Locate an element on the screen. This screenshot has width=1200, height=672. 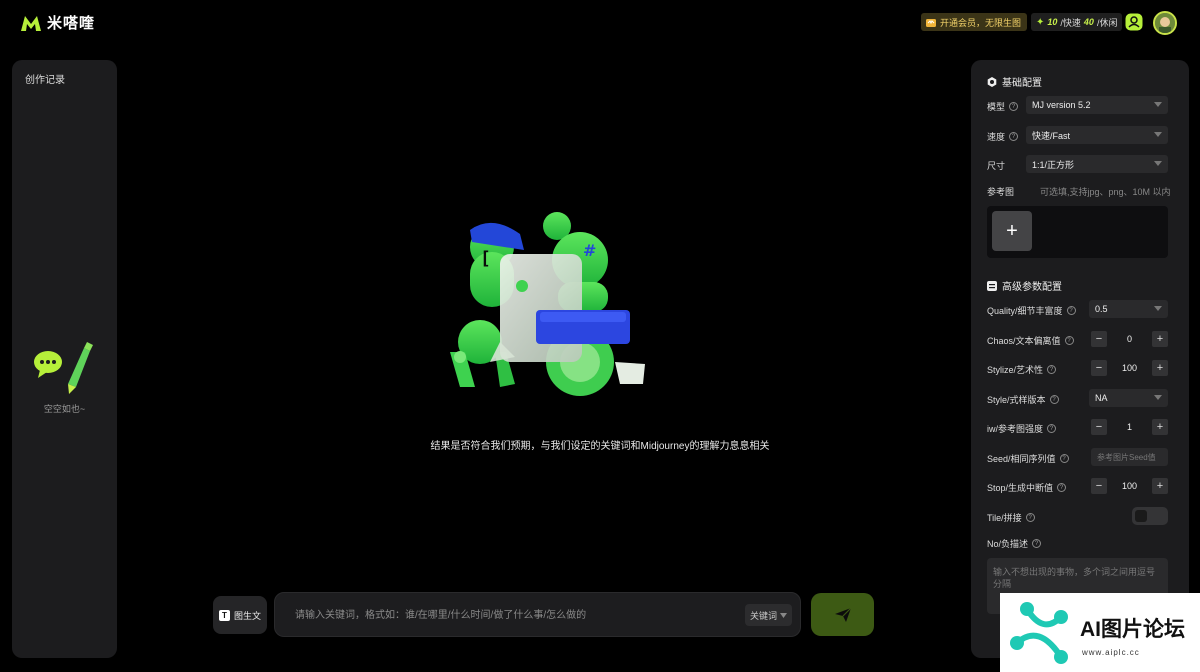
iw-stepper: − 1 + is located at coordinates (1129, 427).